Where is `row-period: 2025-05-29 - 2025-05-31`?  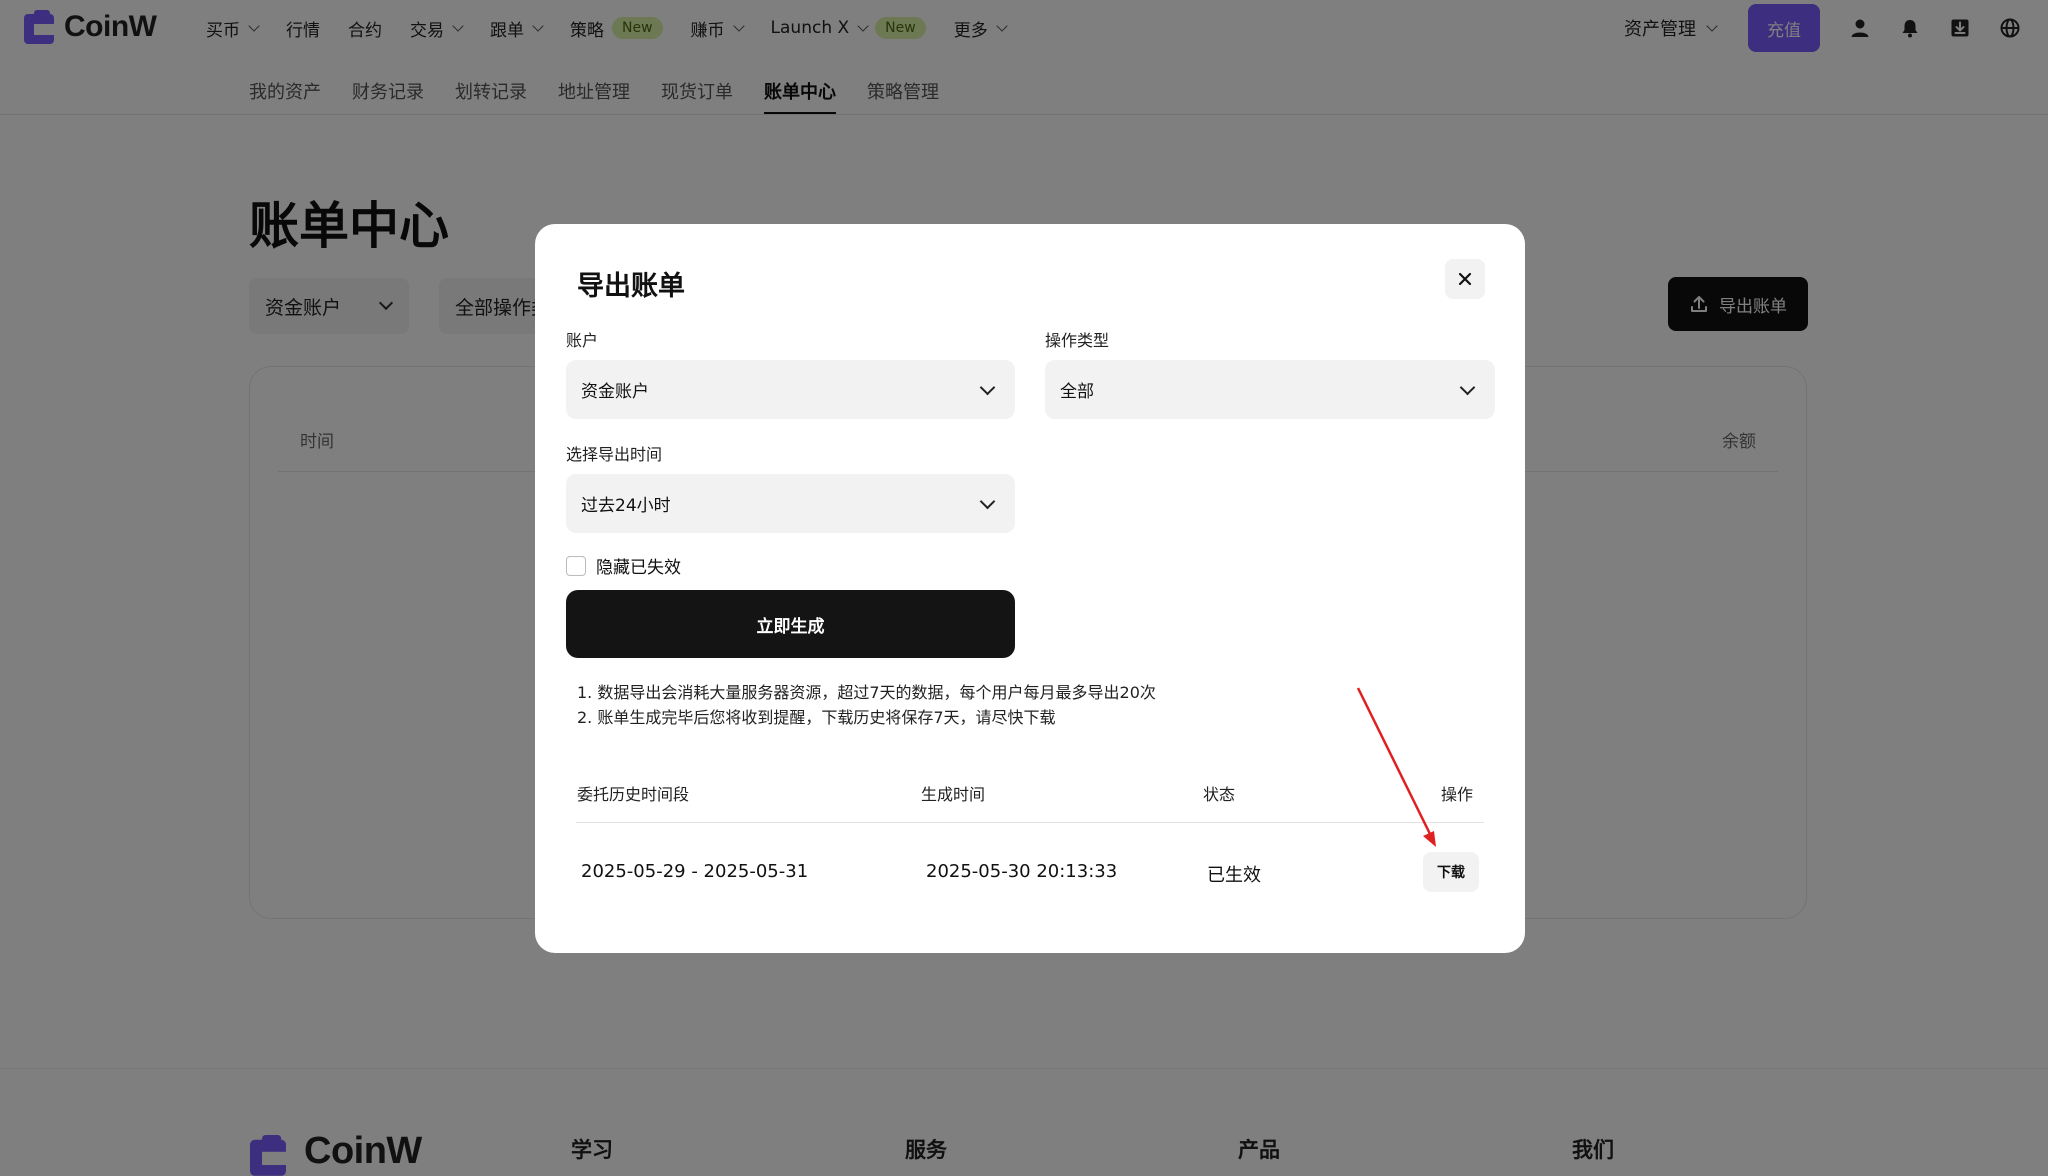 row-period: 2025-05-29 - 2025-05-31 is located at coordinates (695, 871).